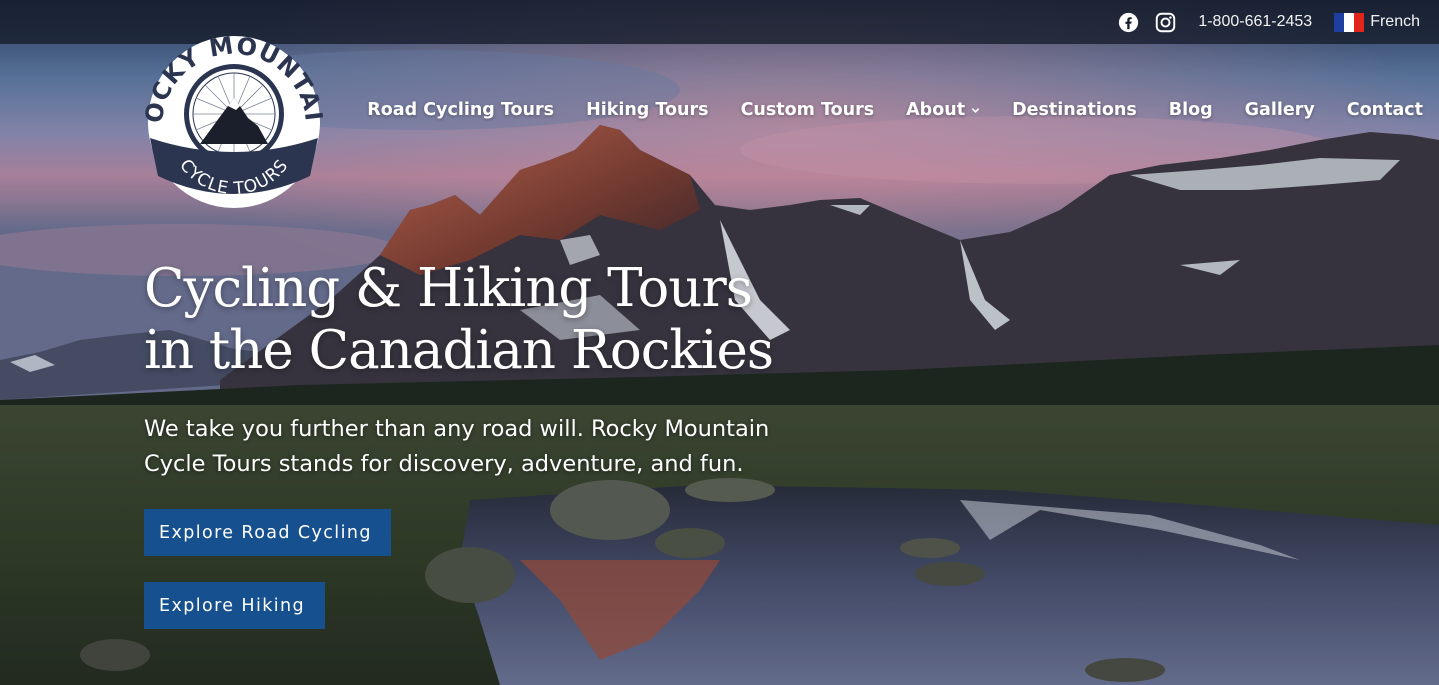 The width and height of the screenshot is (1439, 685). I want to click on france-flag-icon, so click(1349, 22).